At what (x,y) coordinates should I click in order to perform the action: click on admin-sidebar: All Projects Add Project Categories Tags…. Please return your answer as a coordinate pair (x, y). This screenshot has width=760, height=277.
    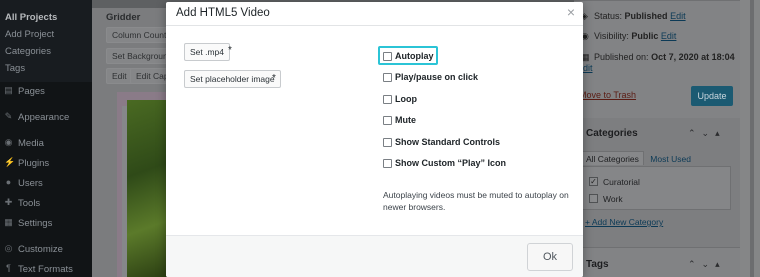
    Looking at the image, I should click on (46, 138).